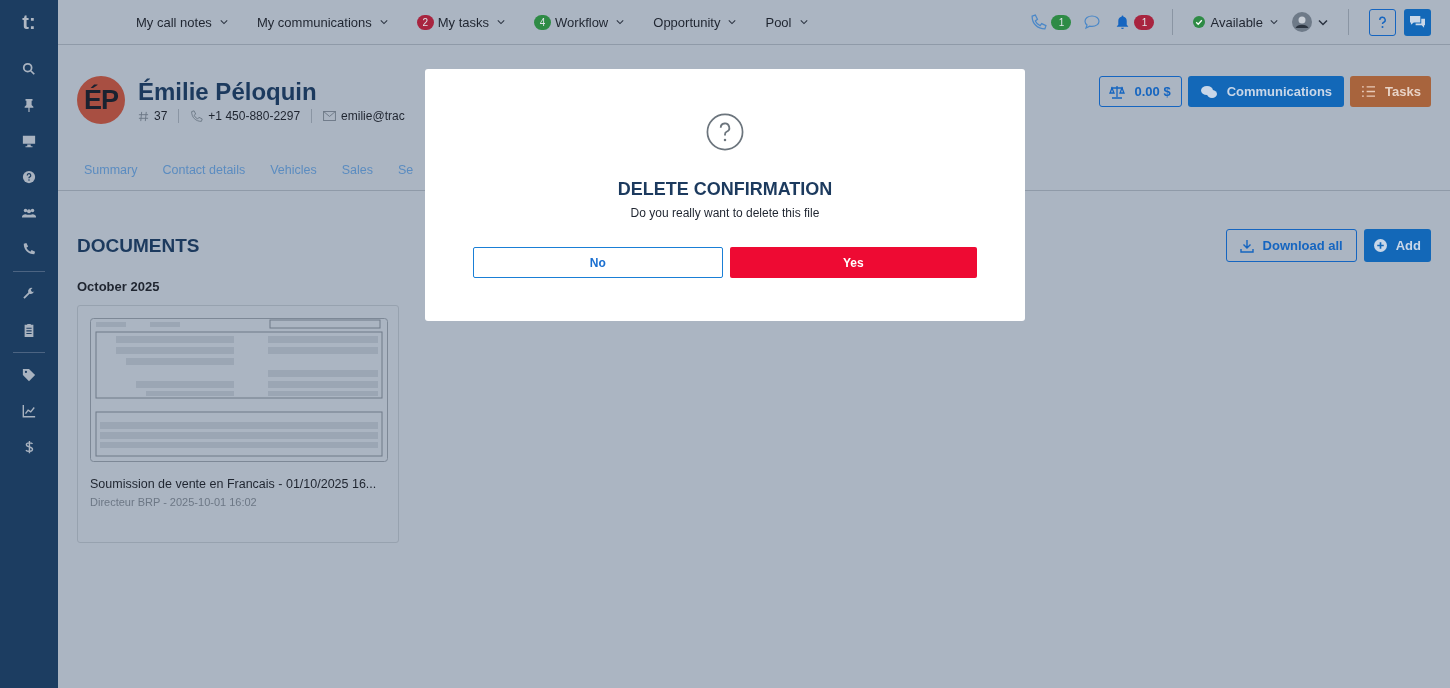  I want to click on section-title: DOCUMENTS, so click(138, 245).